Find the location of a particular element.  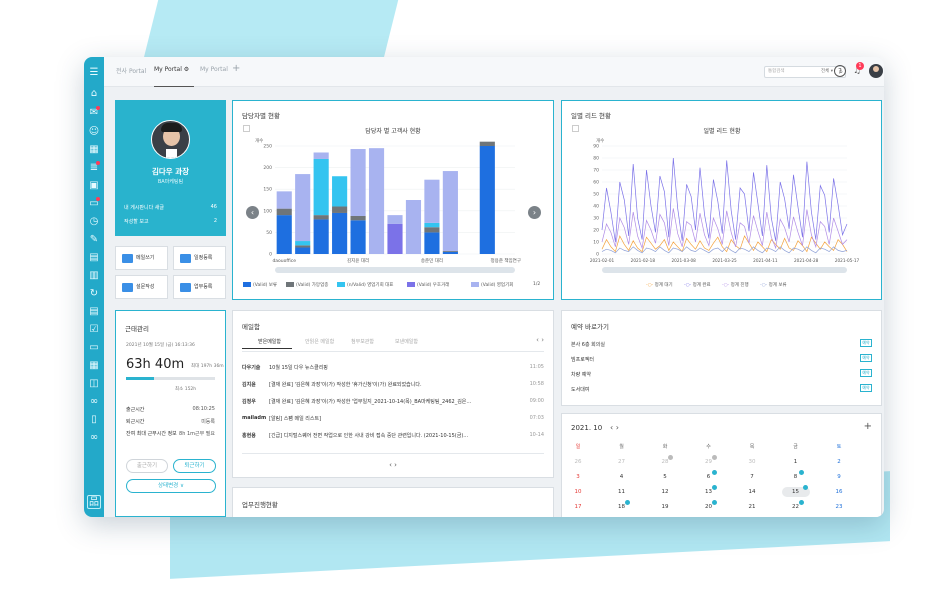

profile-stat-row: 작성할 보고 2 is located at coordinates (170, 221).